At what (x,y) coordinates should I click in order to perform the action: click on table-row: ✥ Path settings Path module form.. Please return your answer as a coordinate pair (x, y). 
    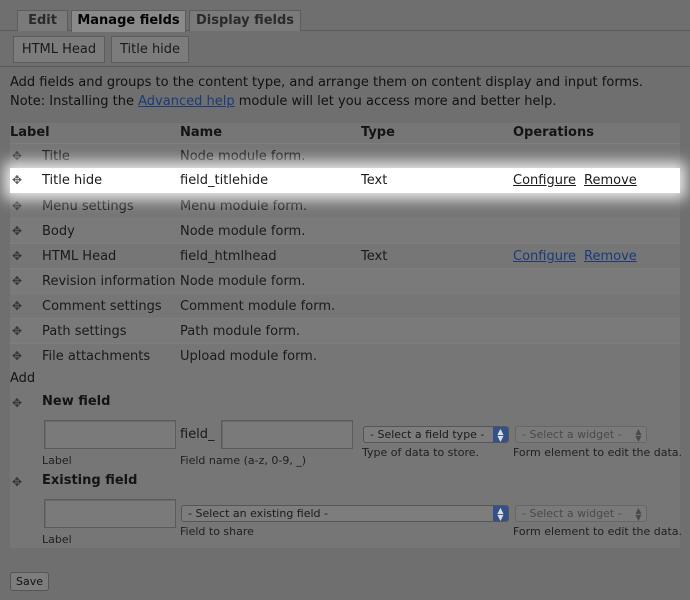
    Looking at the image, I should click on (345, 330).